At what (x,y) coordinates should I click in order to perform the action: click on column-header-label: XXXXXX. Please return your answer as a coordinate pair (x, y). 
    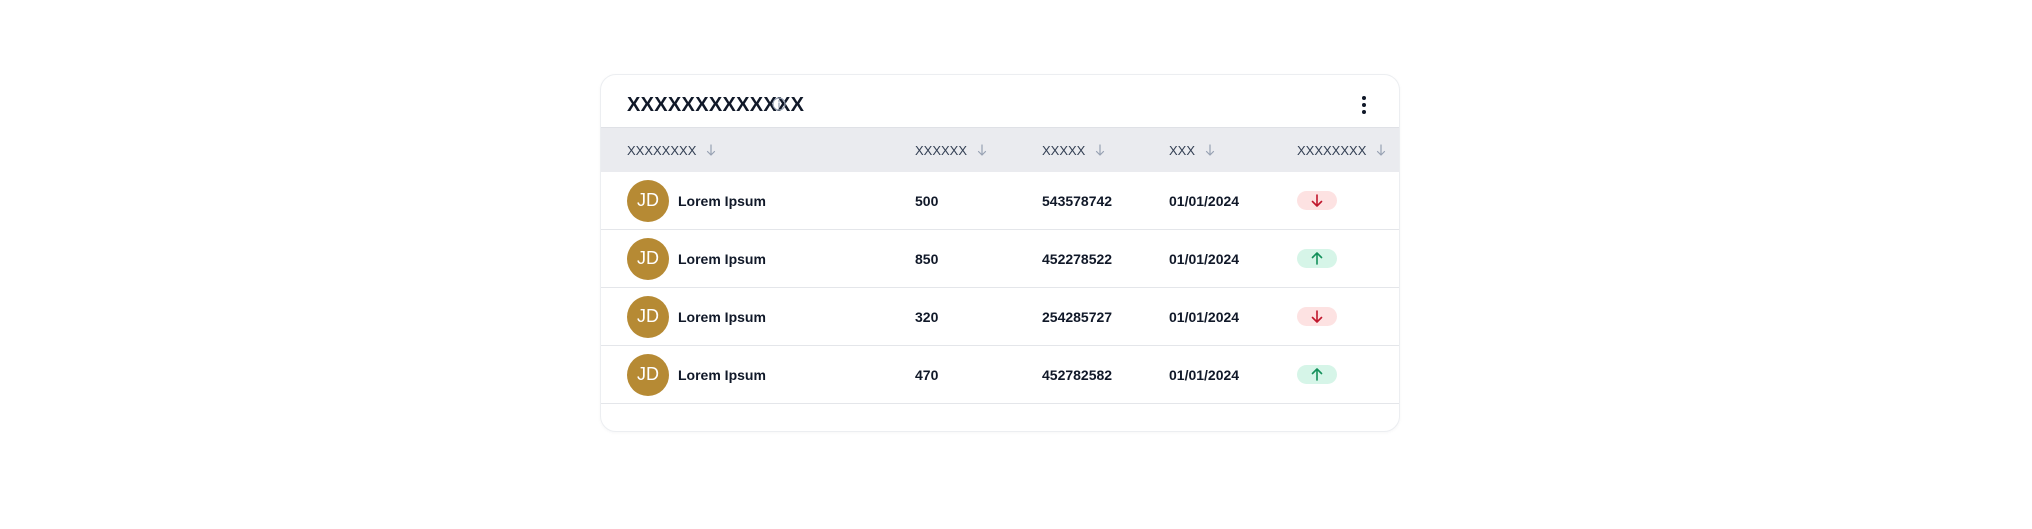
    Looking at the image, I should click on (941, 150).